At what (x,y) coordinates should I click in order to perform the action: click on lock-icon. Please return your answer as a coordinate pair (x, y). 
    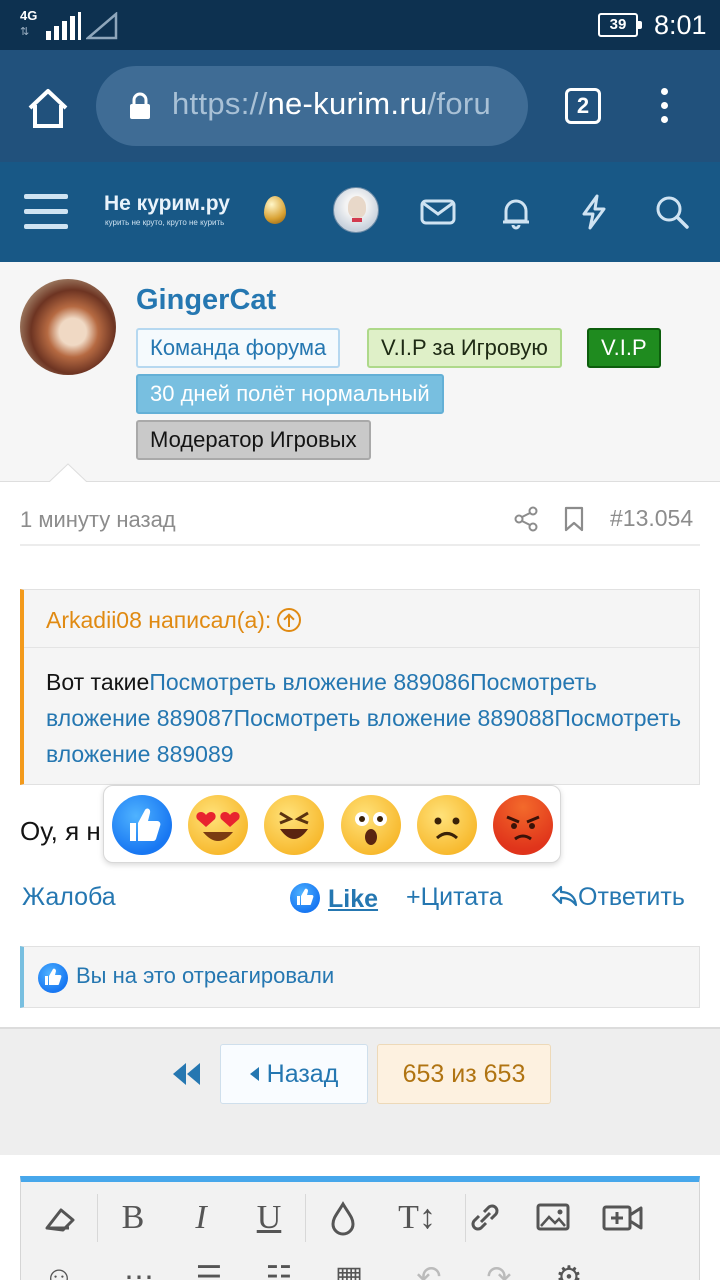
    Looking at the image, I should click on (140, 105).